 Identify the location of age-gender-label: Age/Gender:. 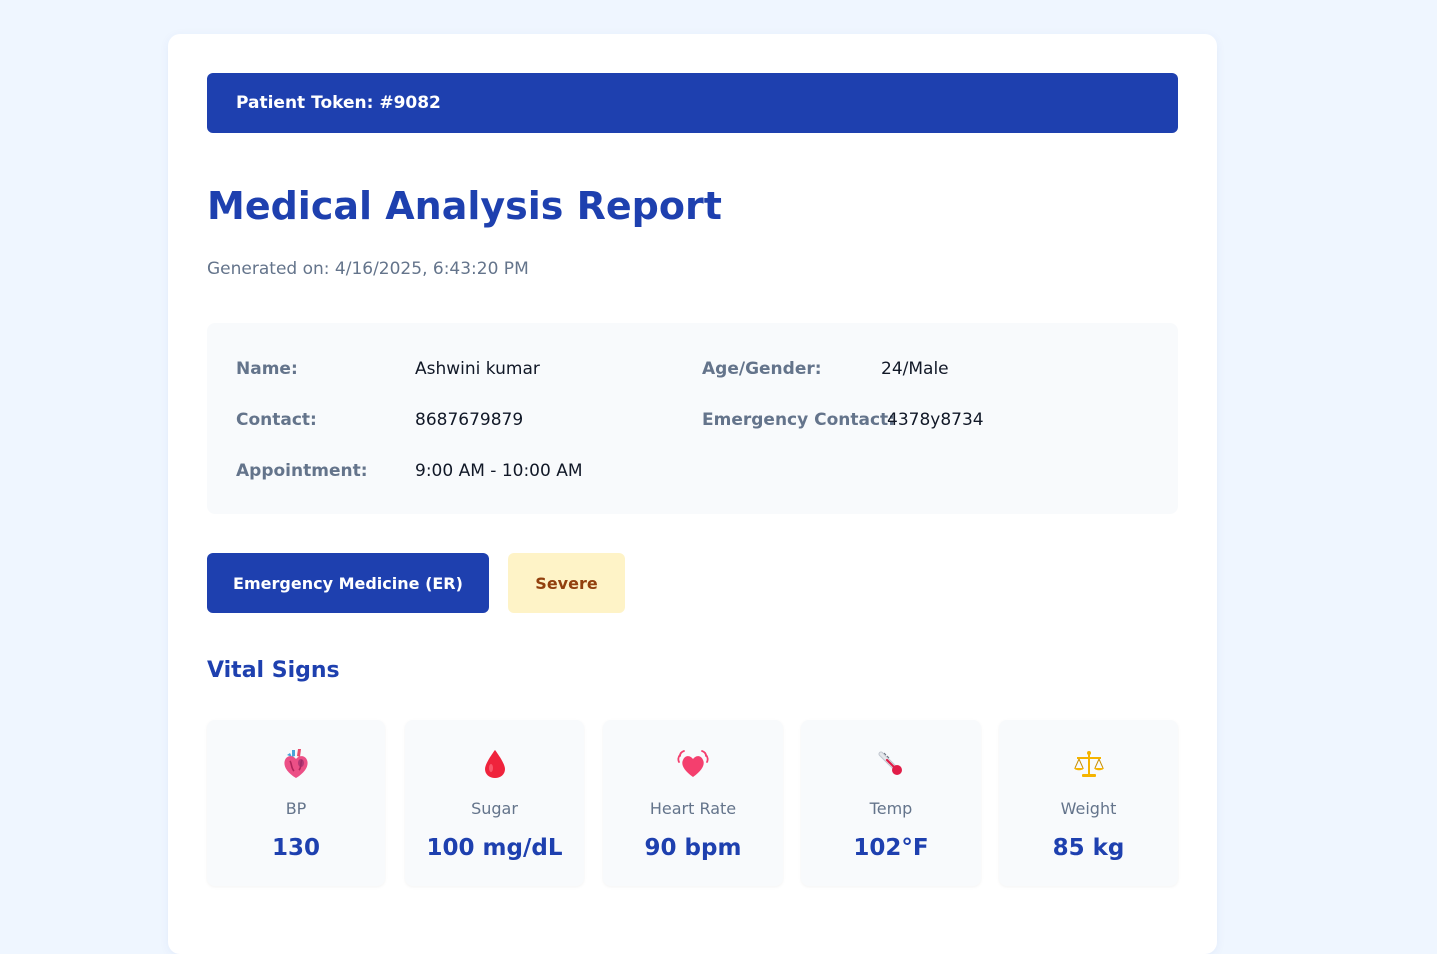
(762, 369).